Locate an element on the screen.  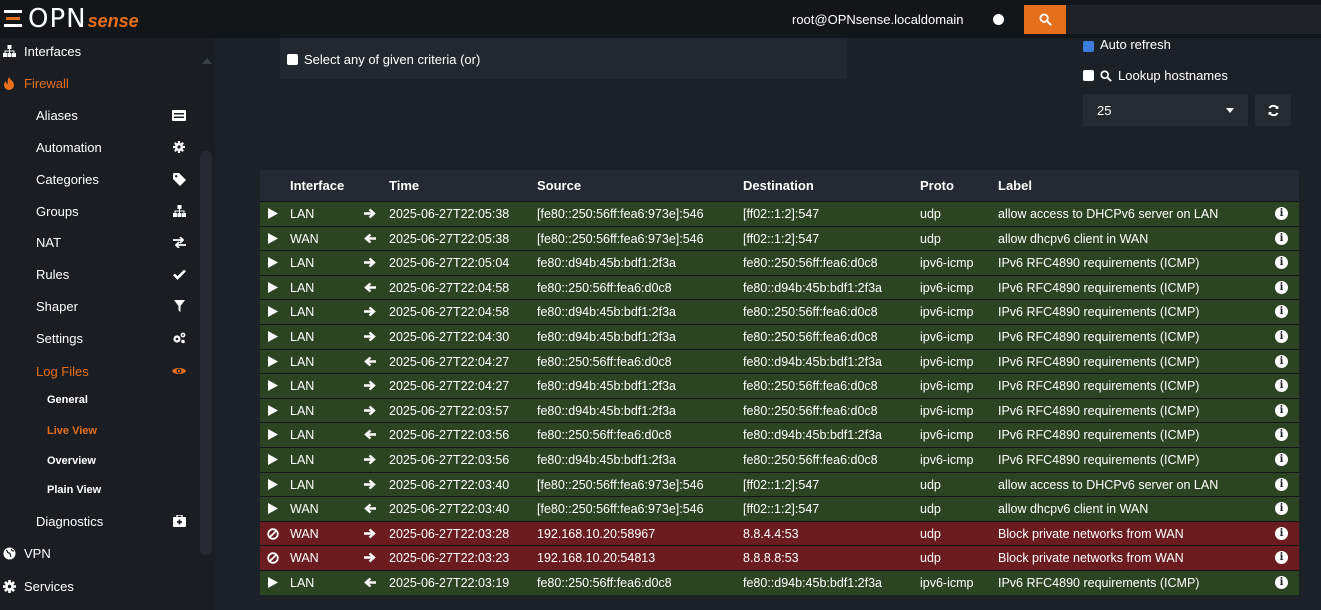
search-button is located at coordinates (1045, 19).